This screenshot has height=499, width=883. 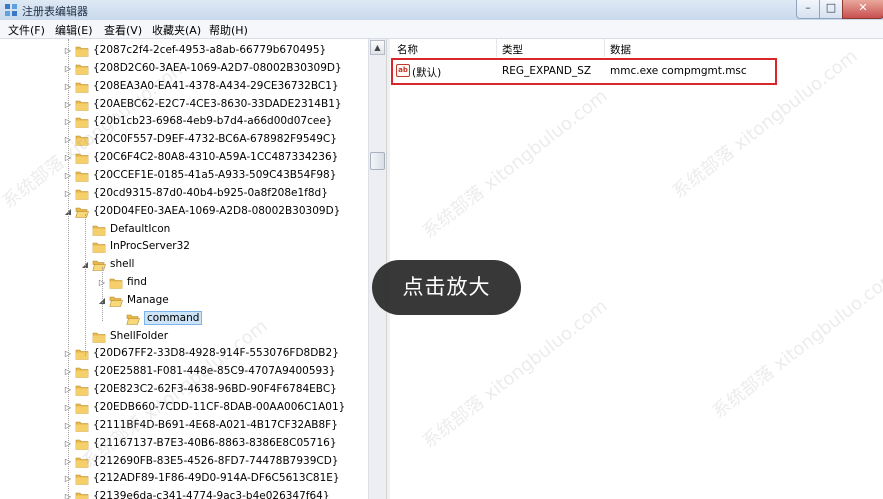 What do you see at coordinates (512, 49) in the screenshot?
I see `column-header-type: 类型` at bounding box center [512, 49].